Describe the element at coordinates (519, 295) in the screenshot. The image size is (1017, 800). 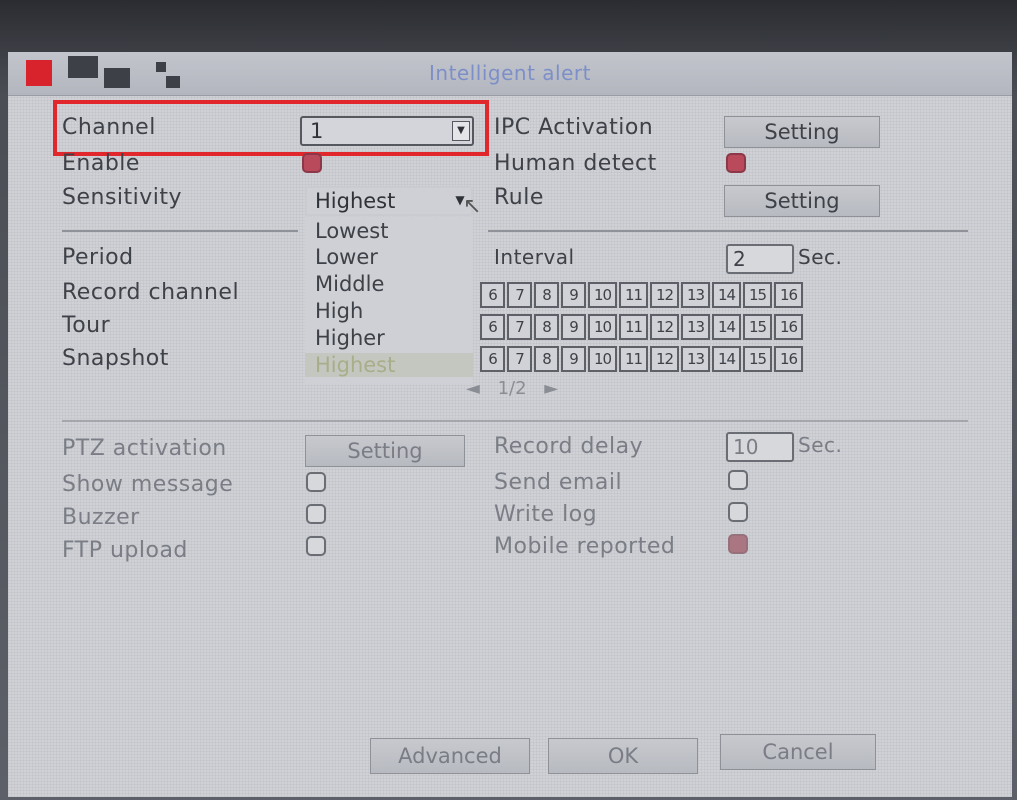
I see `record-channel-7: 7` at that location.